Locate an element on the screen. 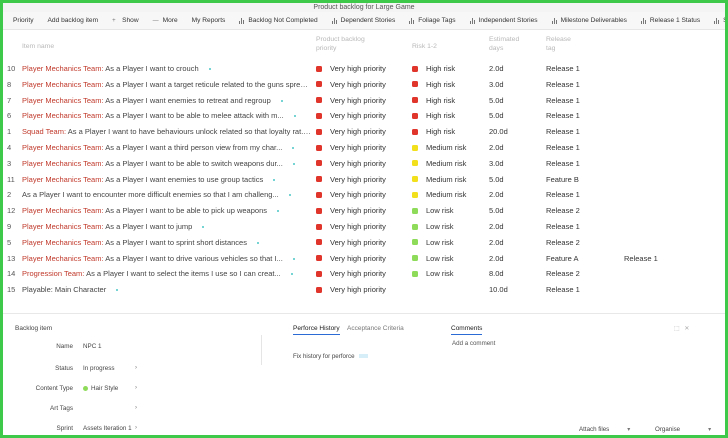 The width and height of the screenshot is (728, 438). estimate-cell: 8.0d is located at coordinates (496, 273).